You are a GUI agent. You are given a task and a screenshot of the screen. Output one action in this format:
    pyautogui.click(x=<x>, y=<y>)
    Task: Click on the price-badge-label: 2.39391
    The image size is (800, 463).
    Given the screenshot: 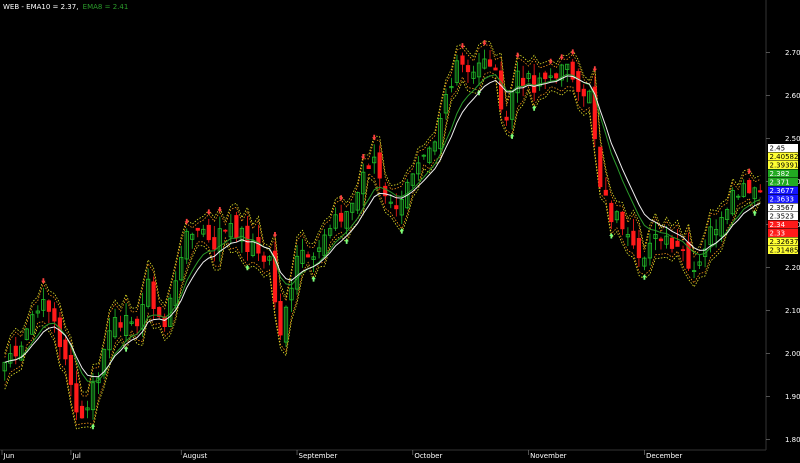 What is the action you would take?
    pyautogui.click(x=784, y=165)
    